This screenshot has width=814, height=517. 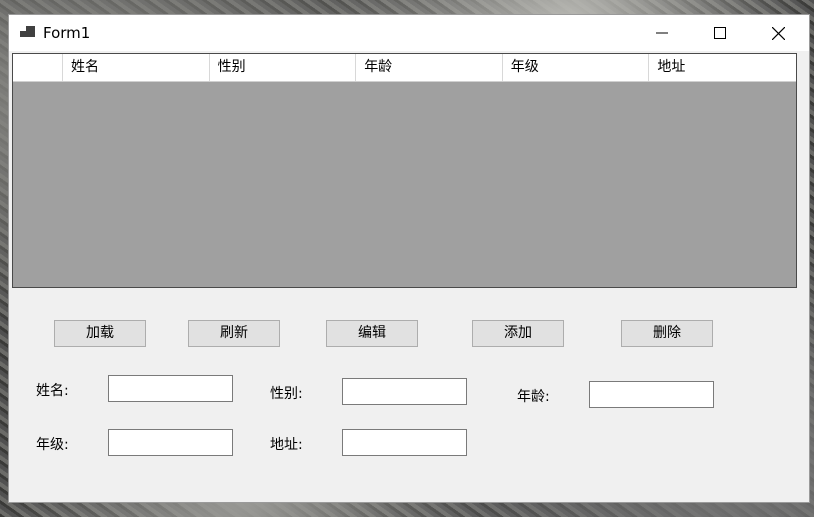 I want to click on row-header-corner, so click(x=38, y=67).